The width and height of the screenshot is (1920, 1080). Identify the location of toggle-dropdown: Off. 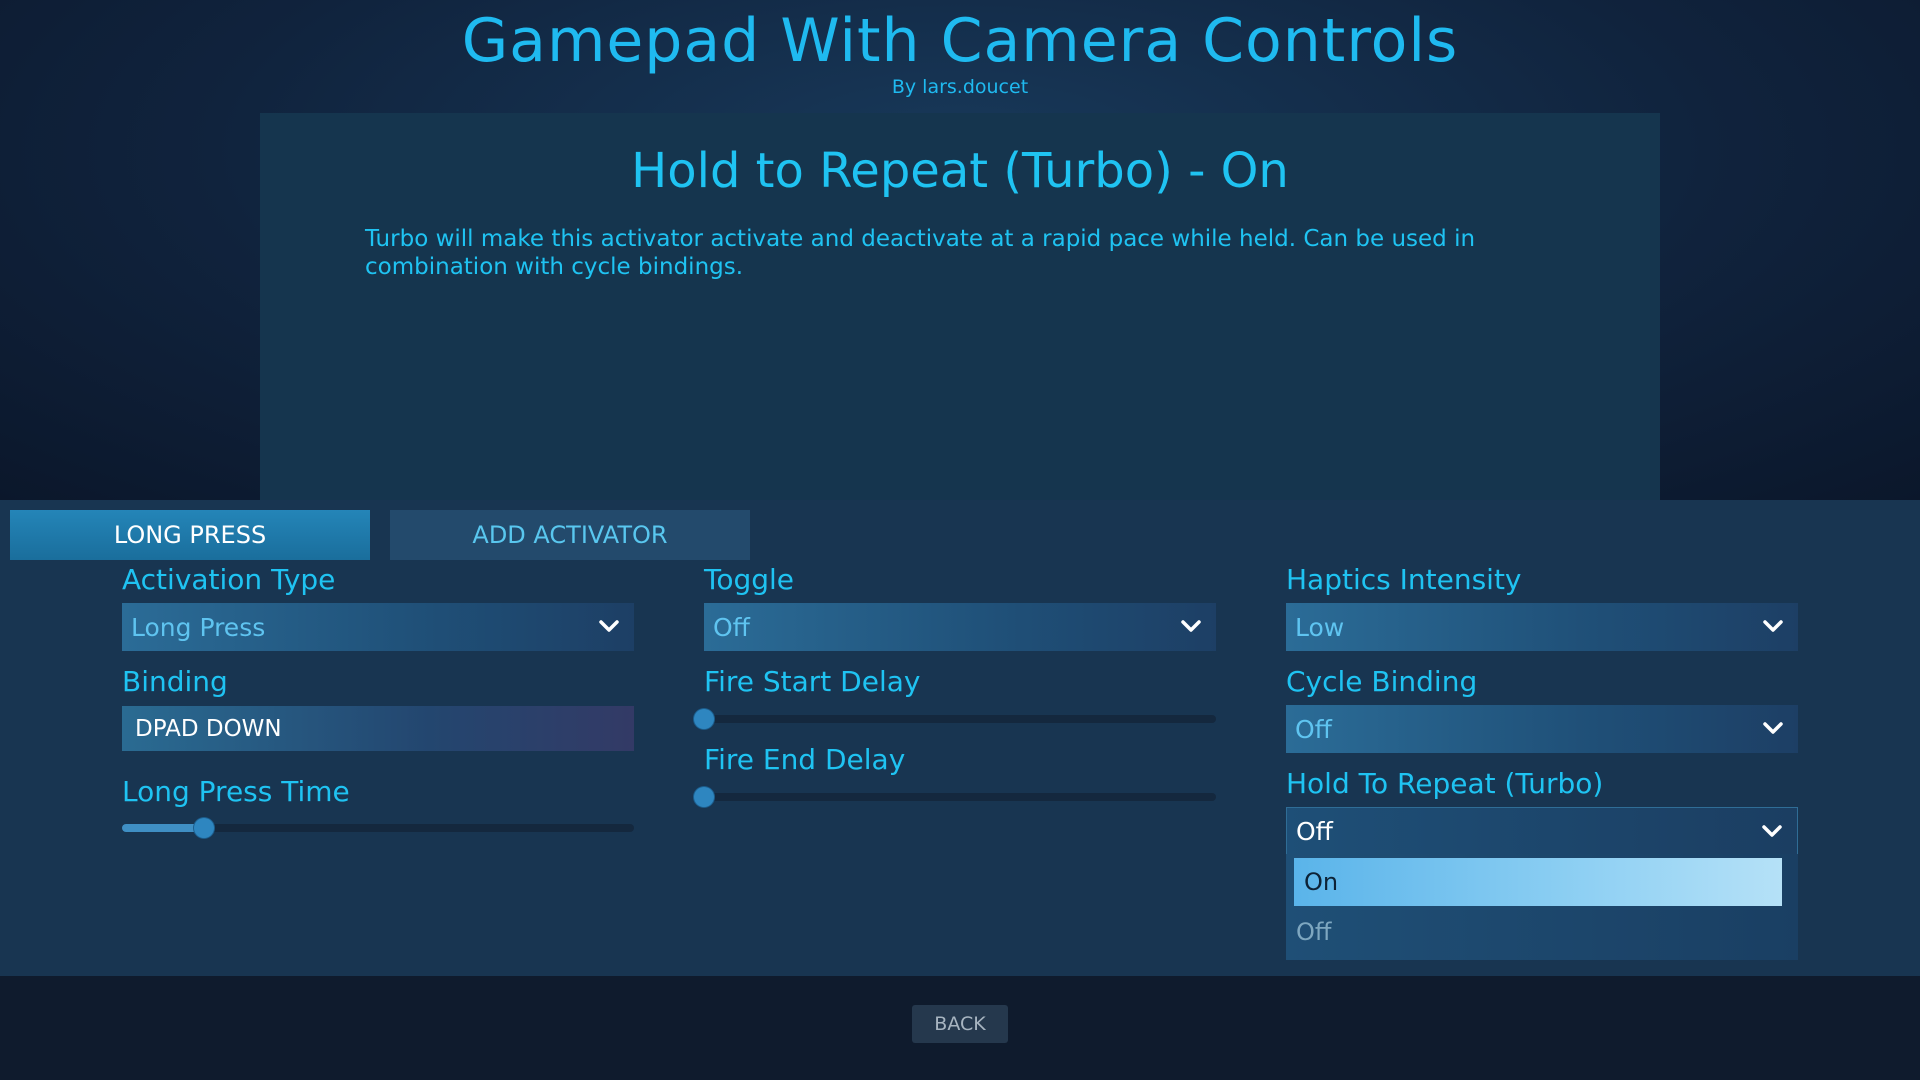
(960, 627).